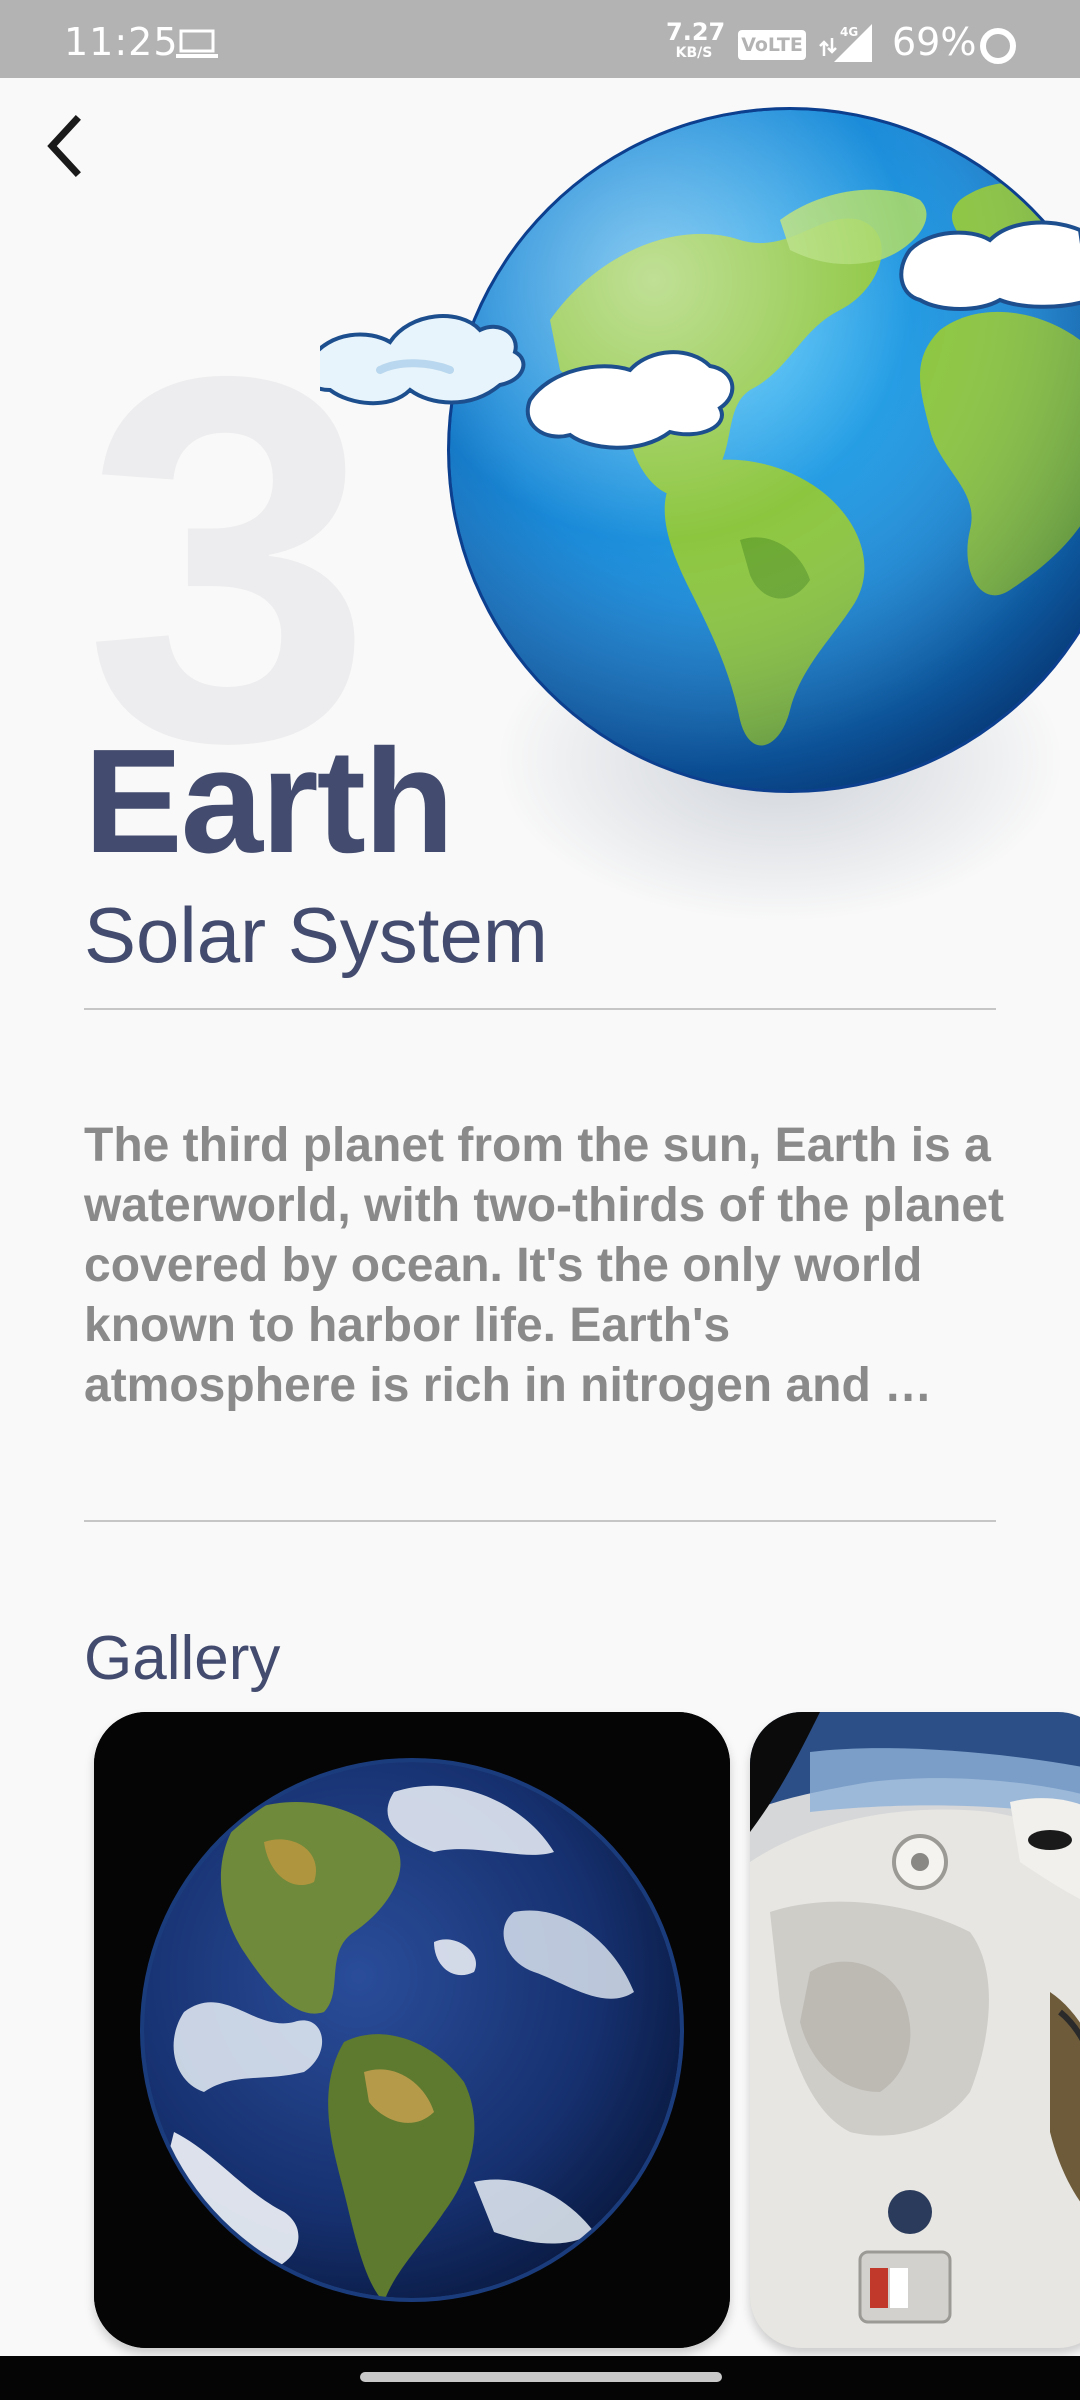 This screenshot has height=2400, width=1080. Describe the element at coordinates (197, 43) in the screenshot. I see `laptop-icon` at that location.